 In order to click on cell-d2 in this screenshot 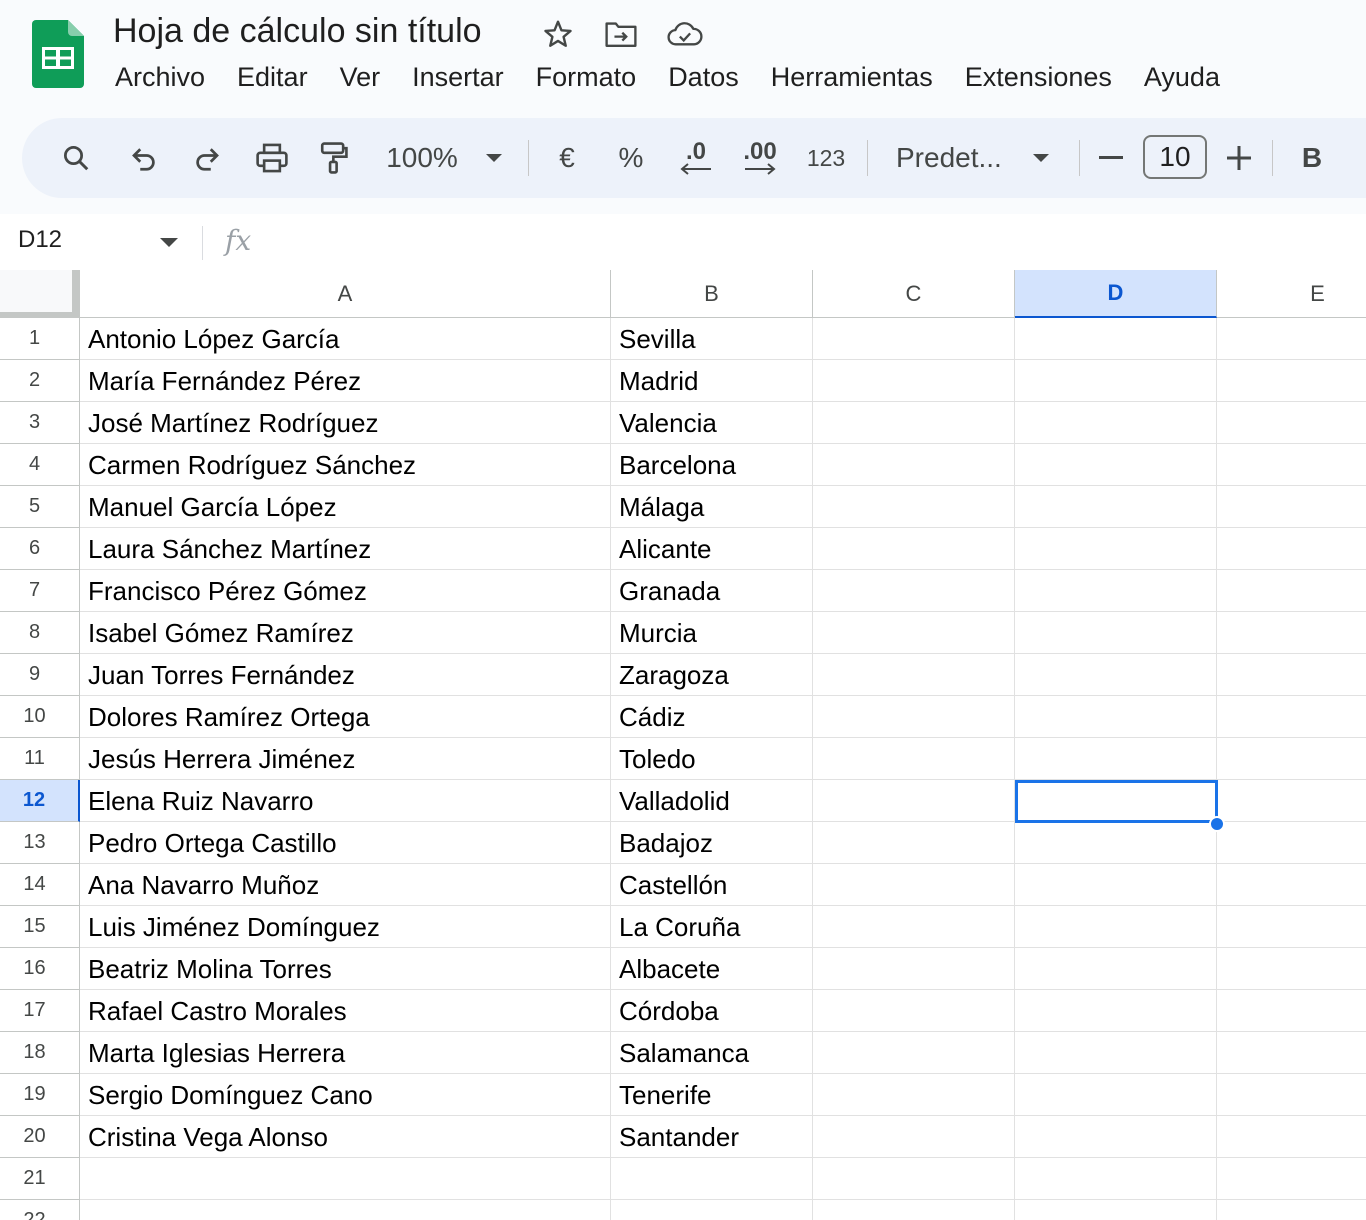, I will do `click(1116, 381)`.